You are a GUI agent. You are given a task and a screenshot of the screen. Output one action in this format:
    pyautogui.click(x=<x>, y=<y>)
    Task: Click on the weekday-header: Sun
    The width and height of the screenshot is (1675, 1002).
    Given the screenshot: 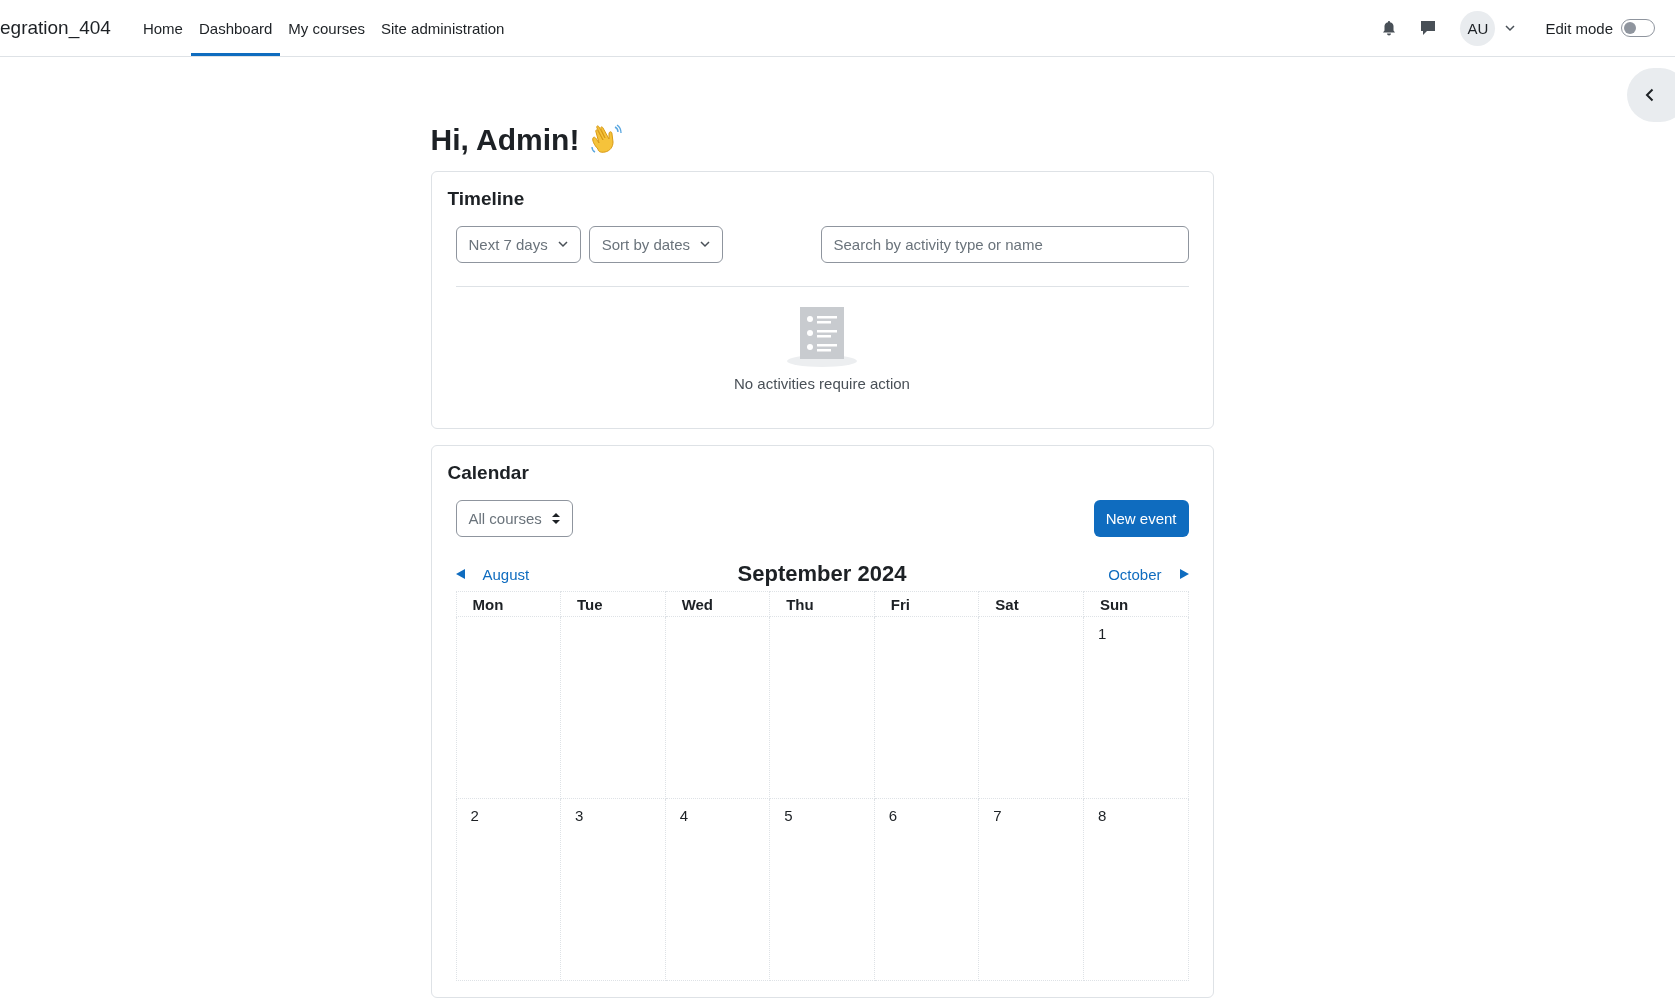 What is the action you would take?
    pyautogui.click(x=1114, y=604)
    